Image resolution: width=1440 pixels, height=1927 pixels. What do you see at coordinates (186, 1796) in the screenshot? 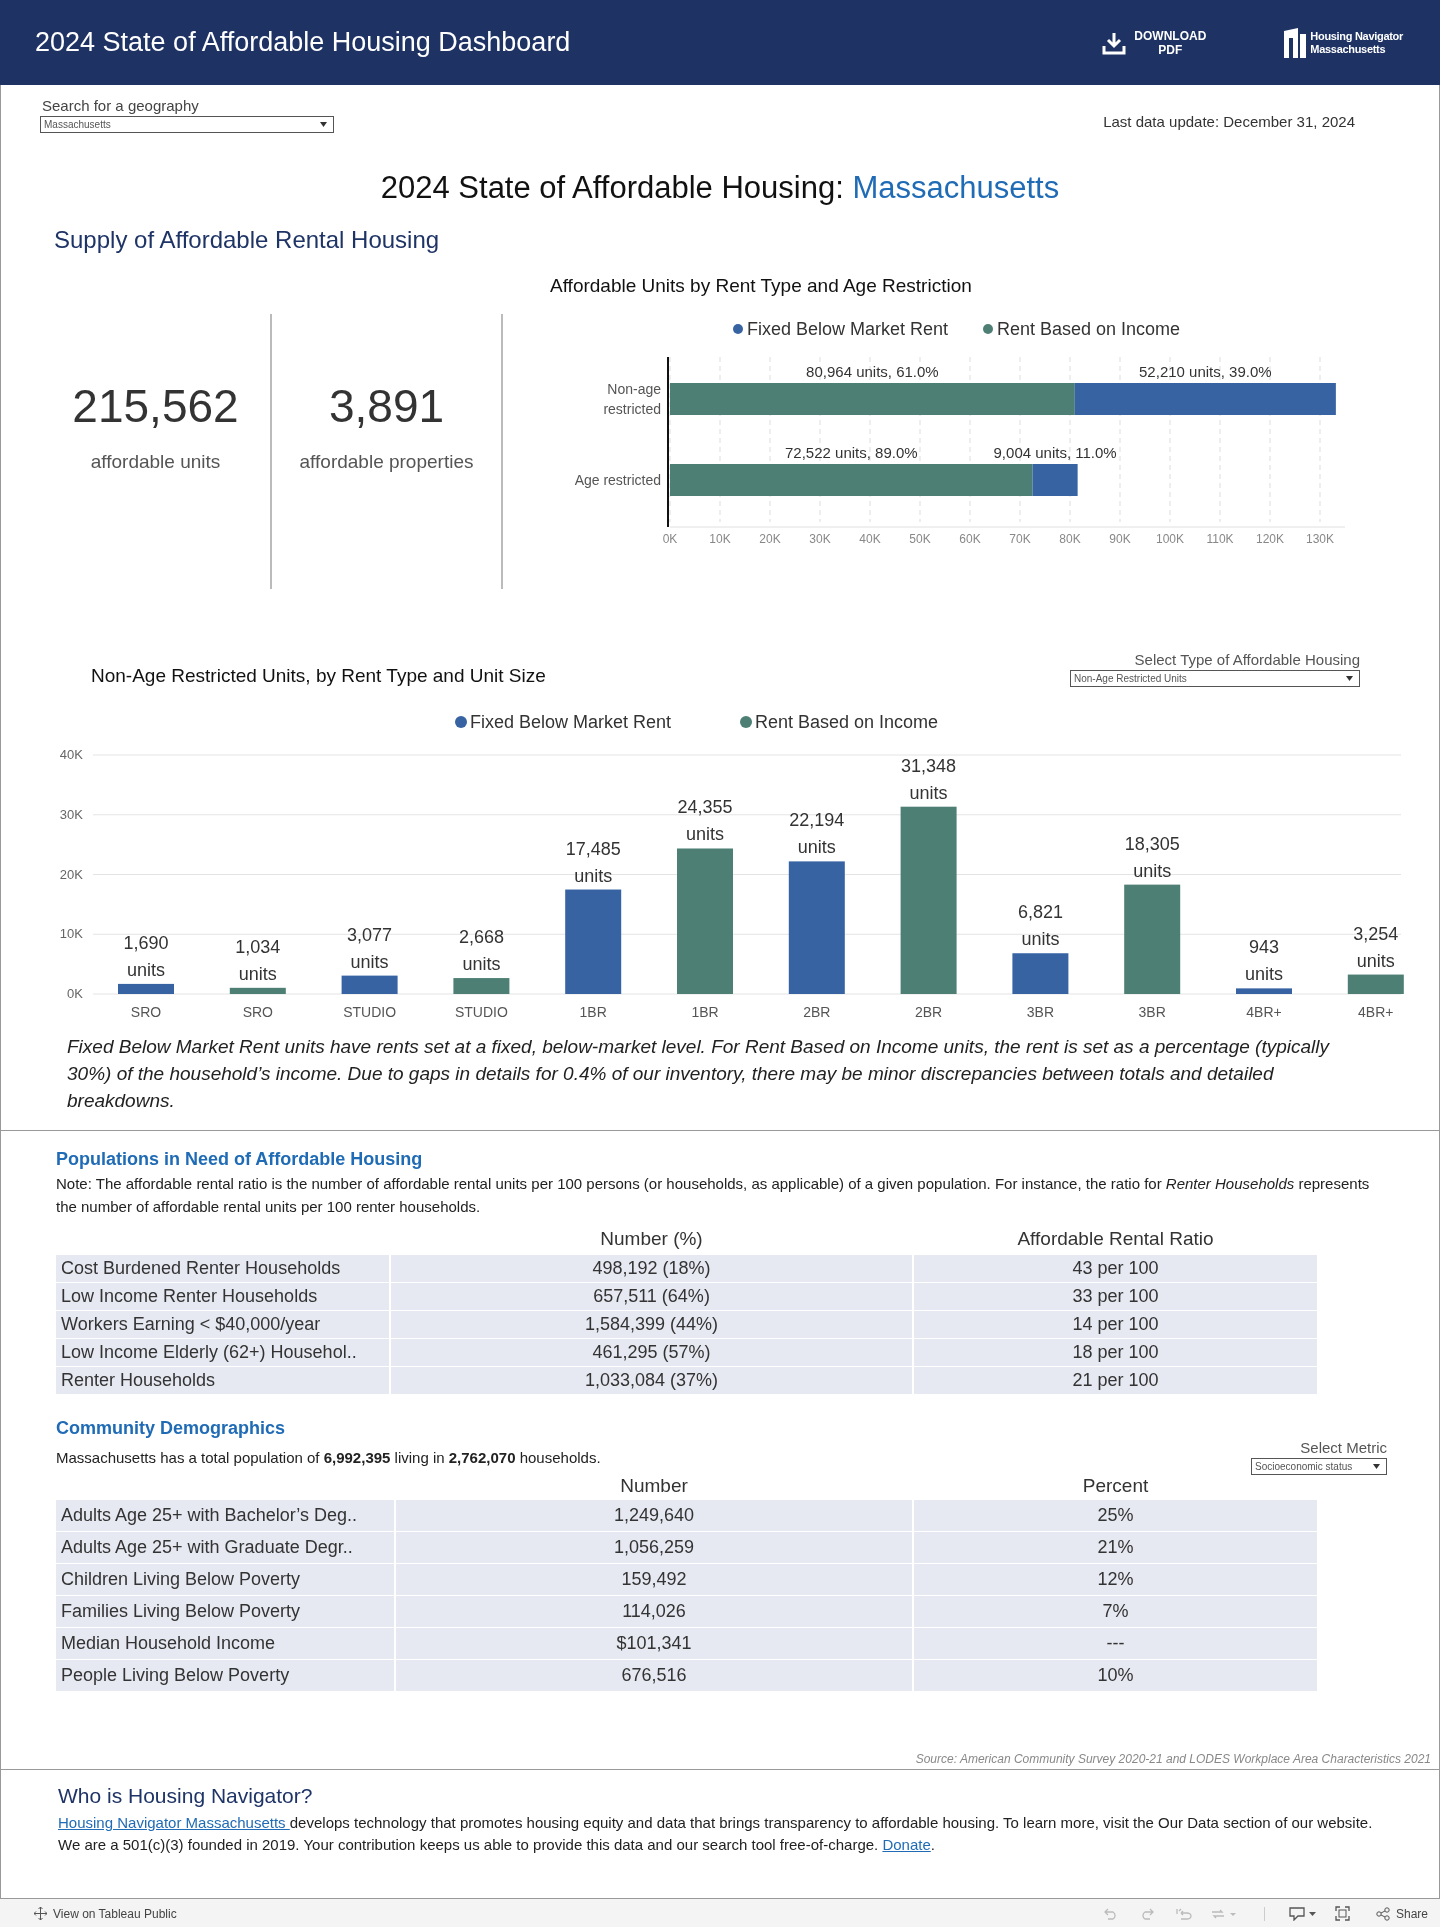
I see `section-heading: Who is Housing Navigator?` at bounding box center [186, 1796].